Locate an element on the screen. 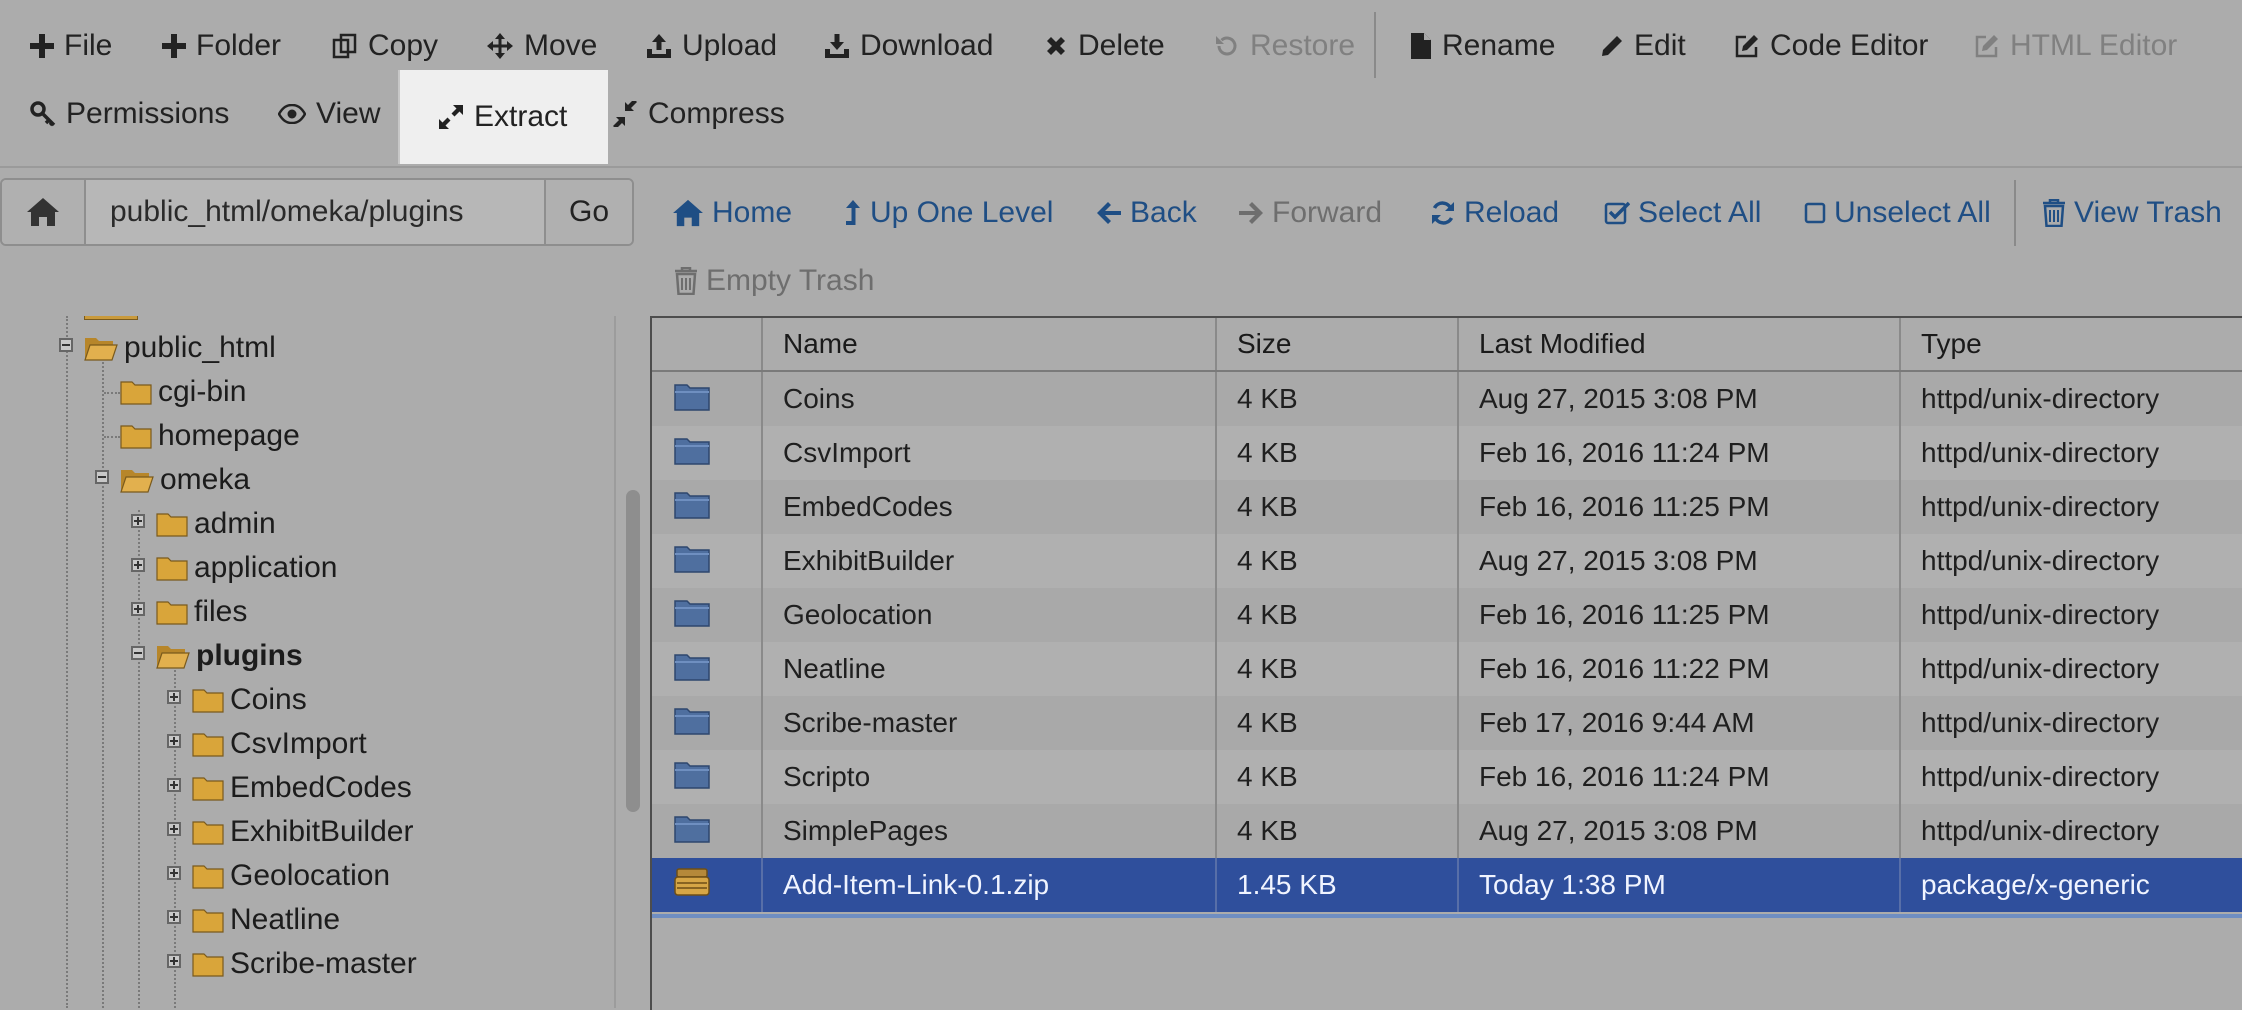 The image size is (2242, 1010). view-trash-button: View Trash is located at coordinates (2132, 213).